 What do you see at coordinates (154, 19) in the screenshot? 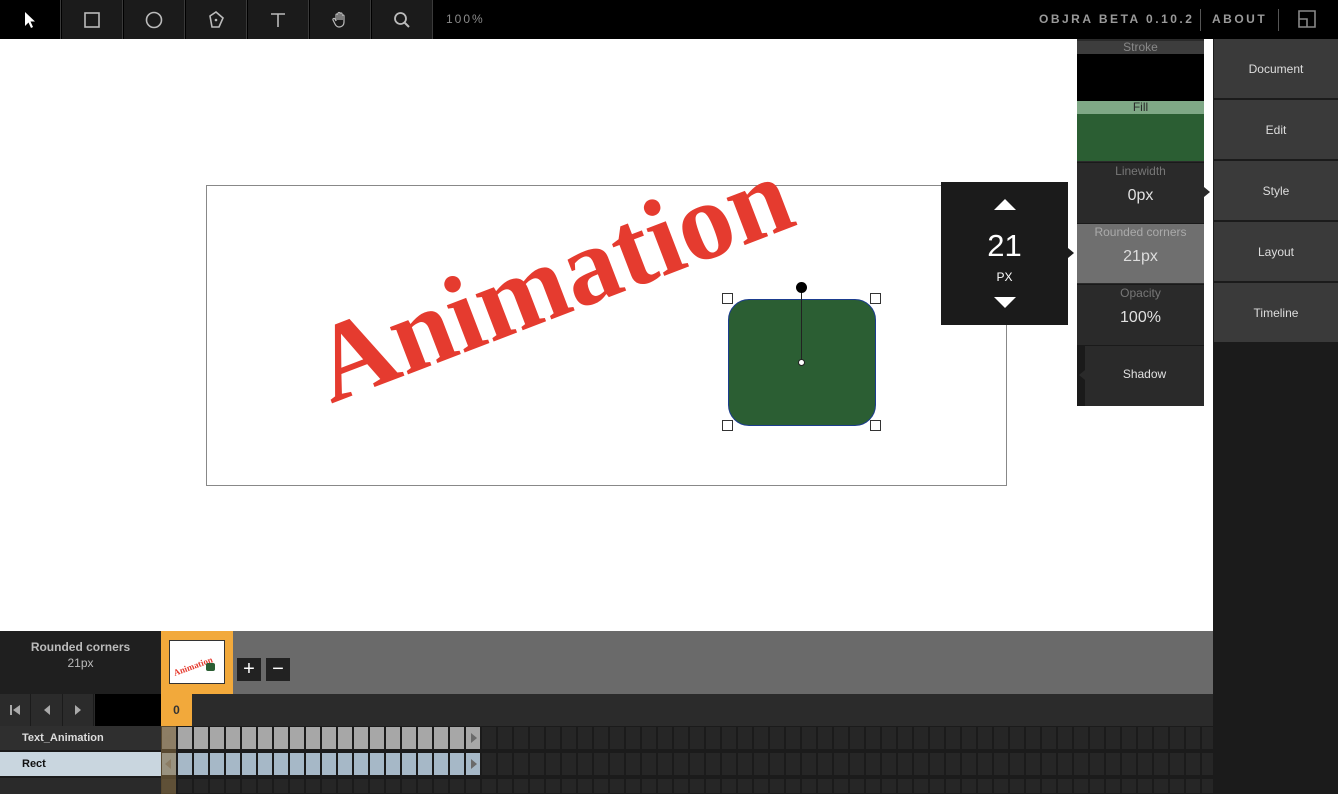
I see `ellipse-tool-button` at bounding box center [154, 19].